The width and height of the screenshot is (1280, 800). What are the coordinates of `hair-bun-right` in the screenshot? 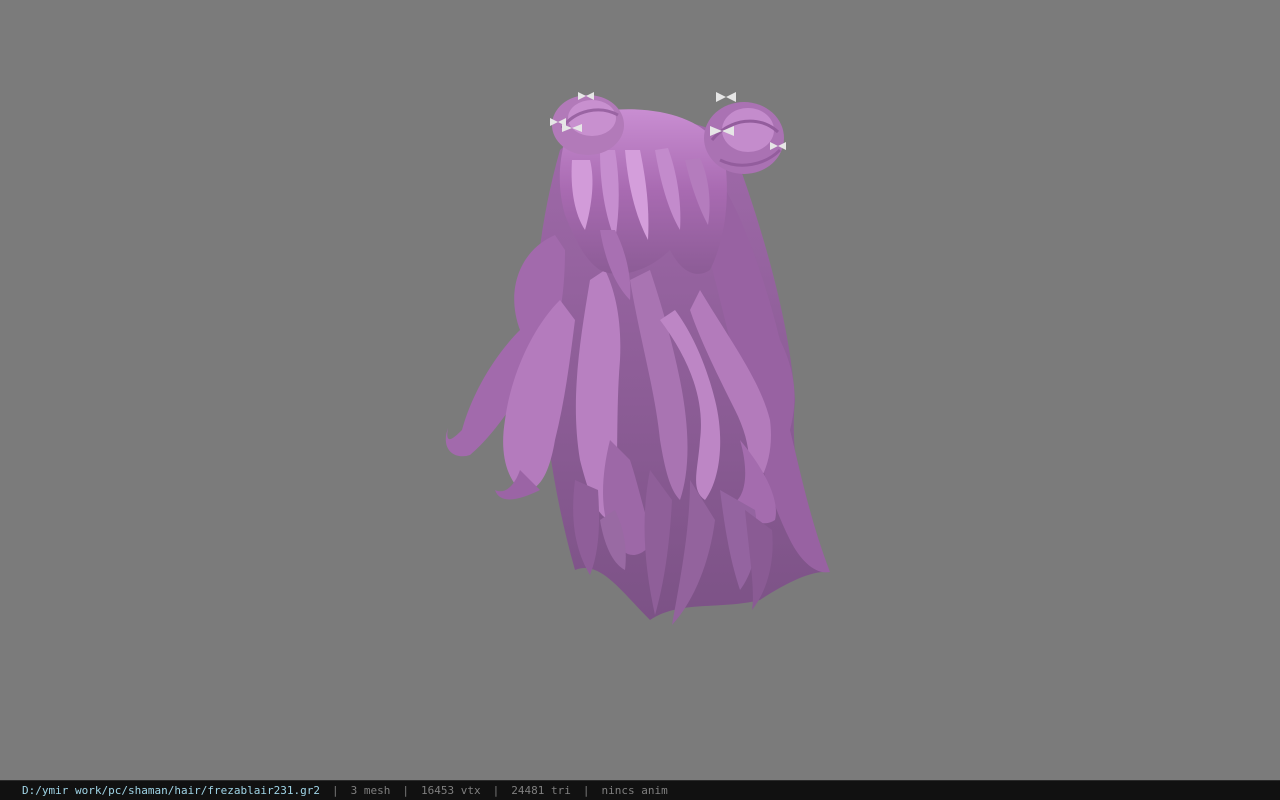 It's located at (744, 138).